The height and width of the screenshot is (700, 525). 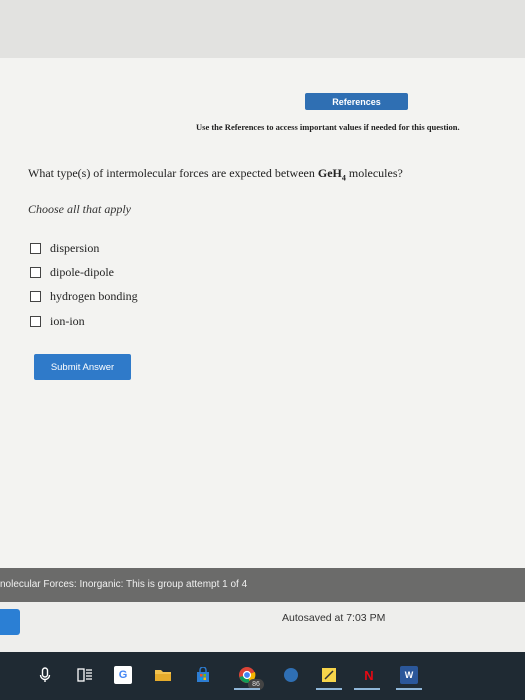 I want to click on option-dispersion: dispersion, so click(x=84, y=248).